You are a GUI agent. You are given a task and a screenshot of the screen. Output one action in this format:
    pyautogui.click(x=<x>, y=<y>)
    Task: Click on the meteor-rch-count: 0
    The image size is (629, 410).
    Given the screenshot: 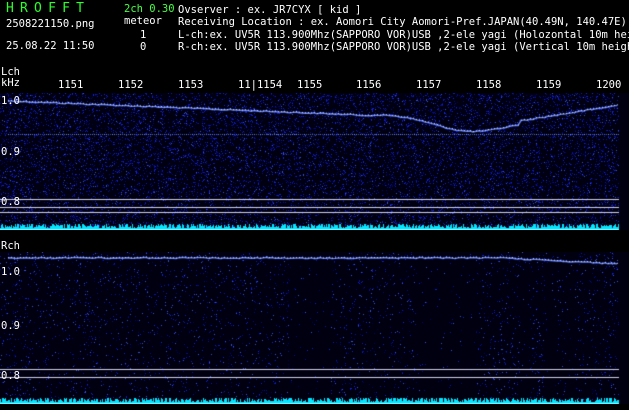 What is the action you would take?
    pyautogui.click(x=143, y=47)
    